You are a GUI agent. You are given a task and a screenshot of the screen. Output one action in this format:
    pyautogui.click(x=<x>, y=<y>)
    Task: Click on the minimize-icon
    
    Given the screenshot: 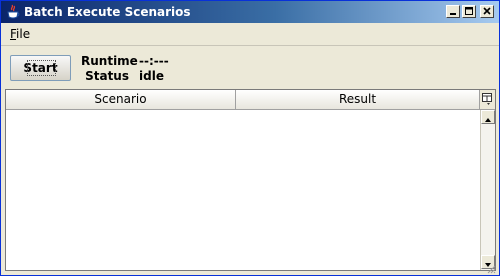 What is the action you would take?
    pyautogui.click(x=453, y=14)
    